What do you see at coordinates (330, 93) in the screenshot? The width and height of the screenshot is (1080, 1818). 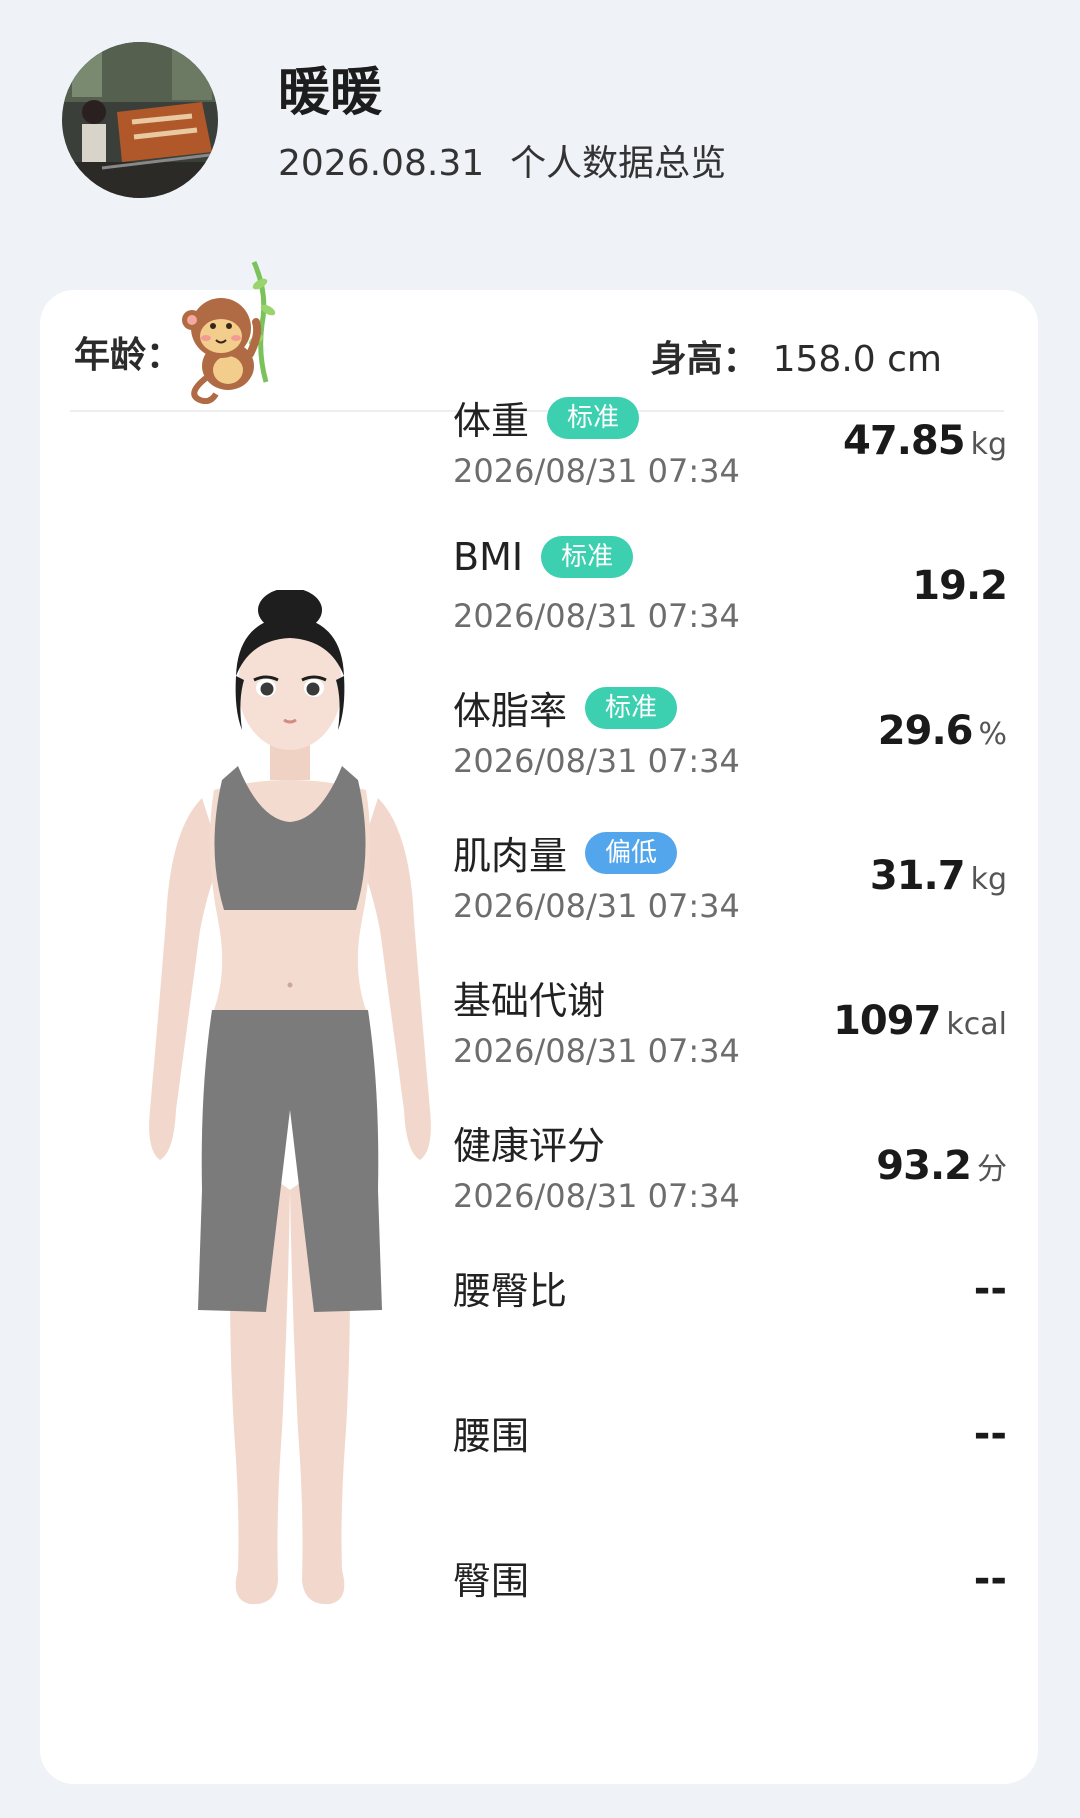 I see `username: 暖暖` at bounding box center [330, 93].